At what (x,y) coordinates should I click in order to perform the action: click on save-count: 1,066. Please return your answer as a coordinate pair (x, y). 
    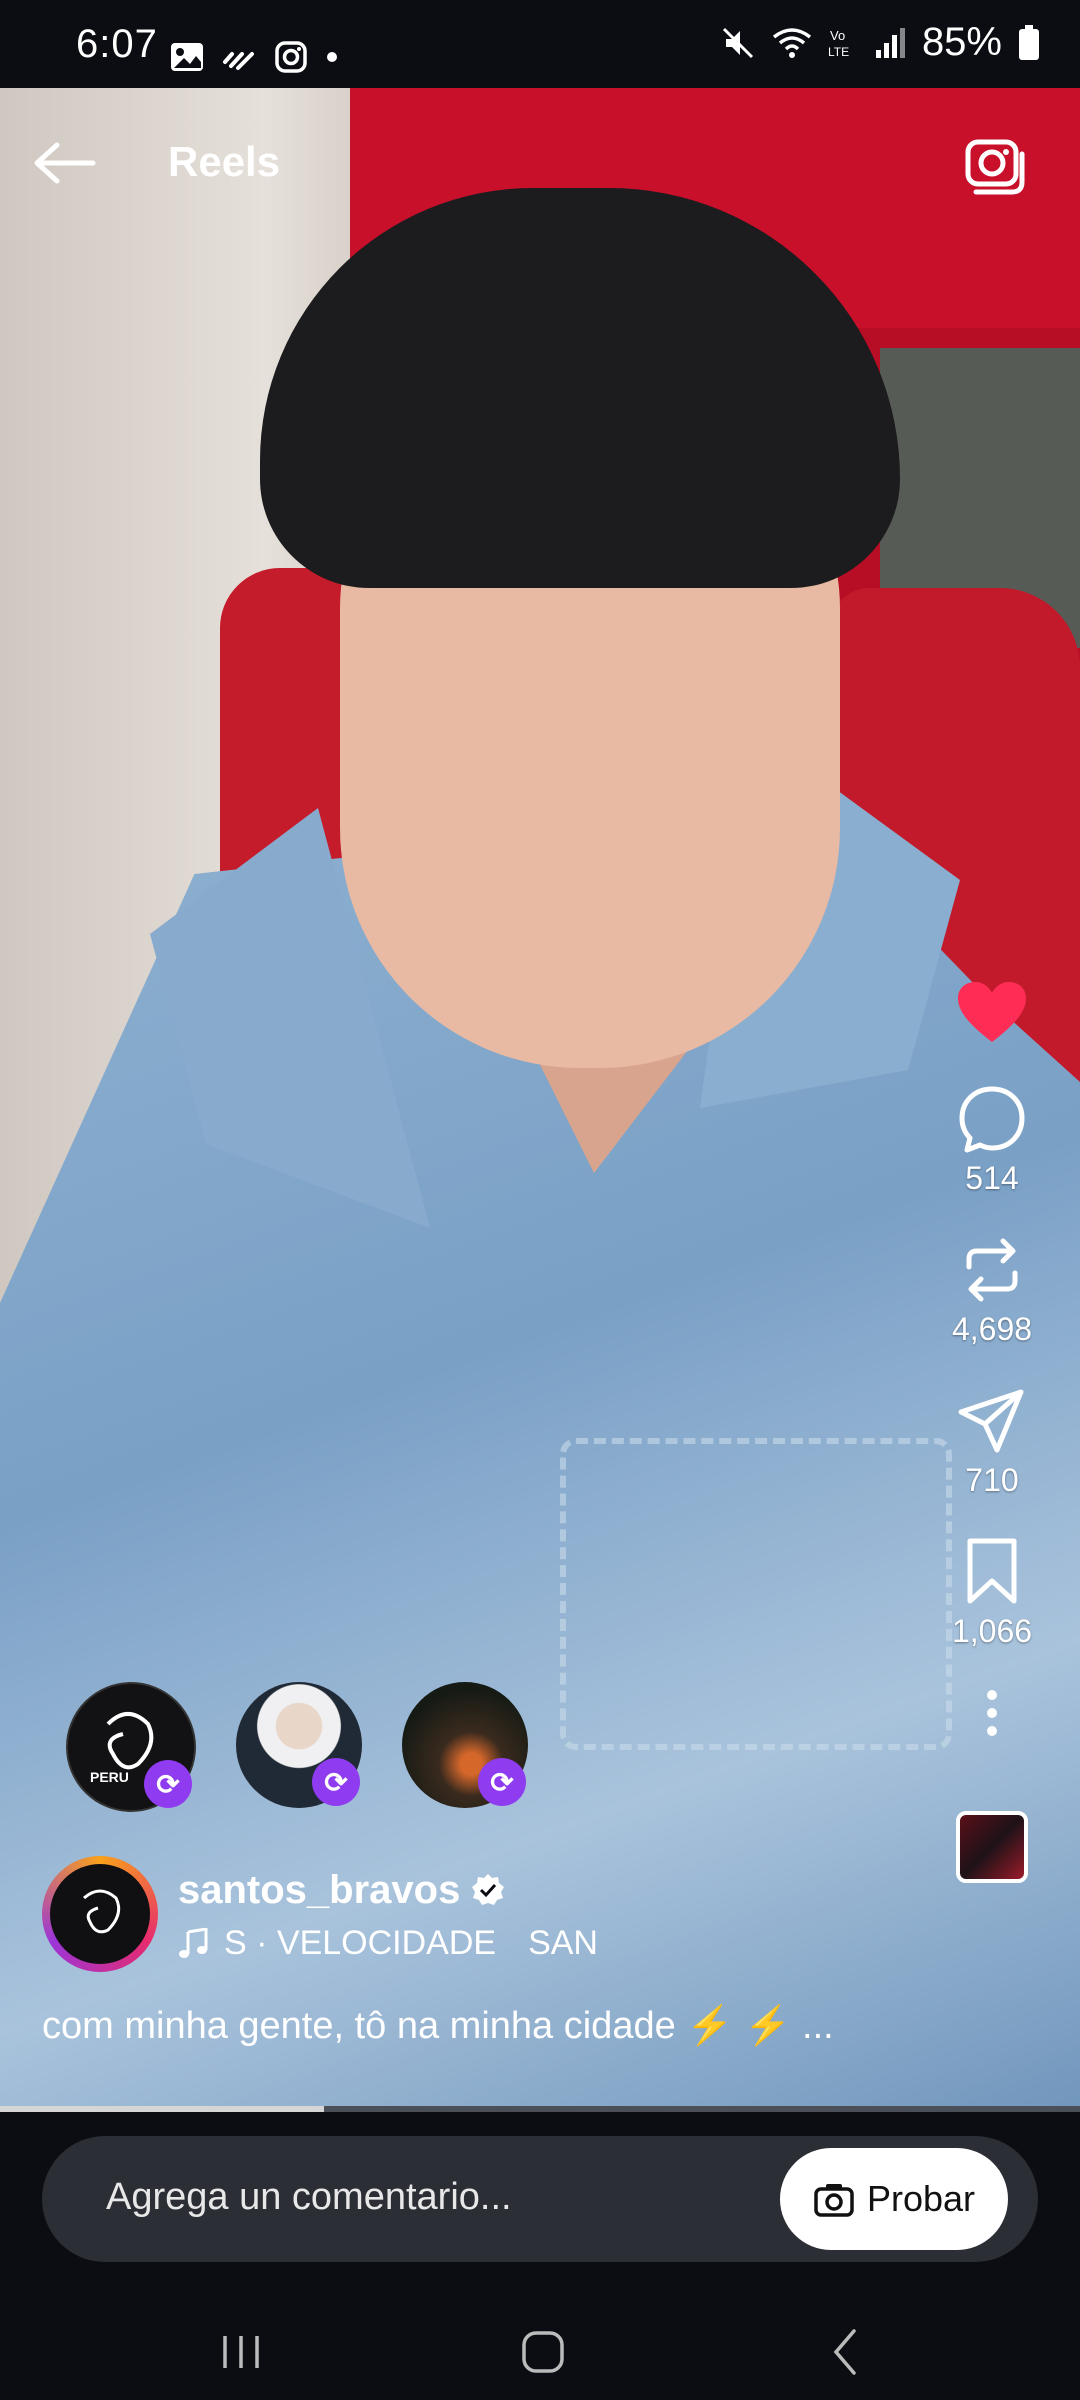
    Looking at the image, I should click on (992, 1631).